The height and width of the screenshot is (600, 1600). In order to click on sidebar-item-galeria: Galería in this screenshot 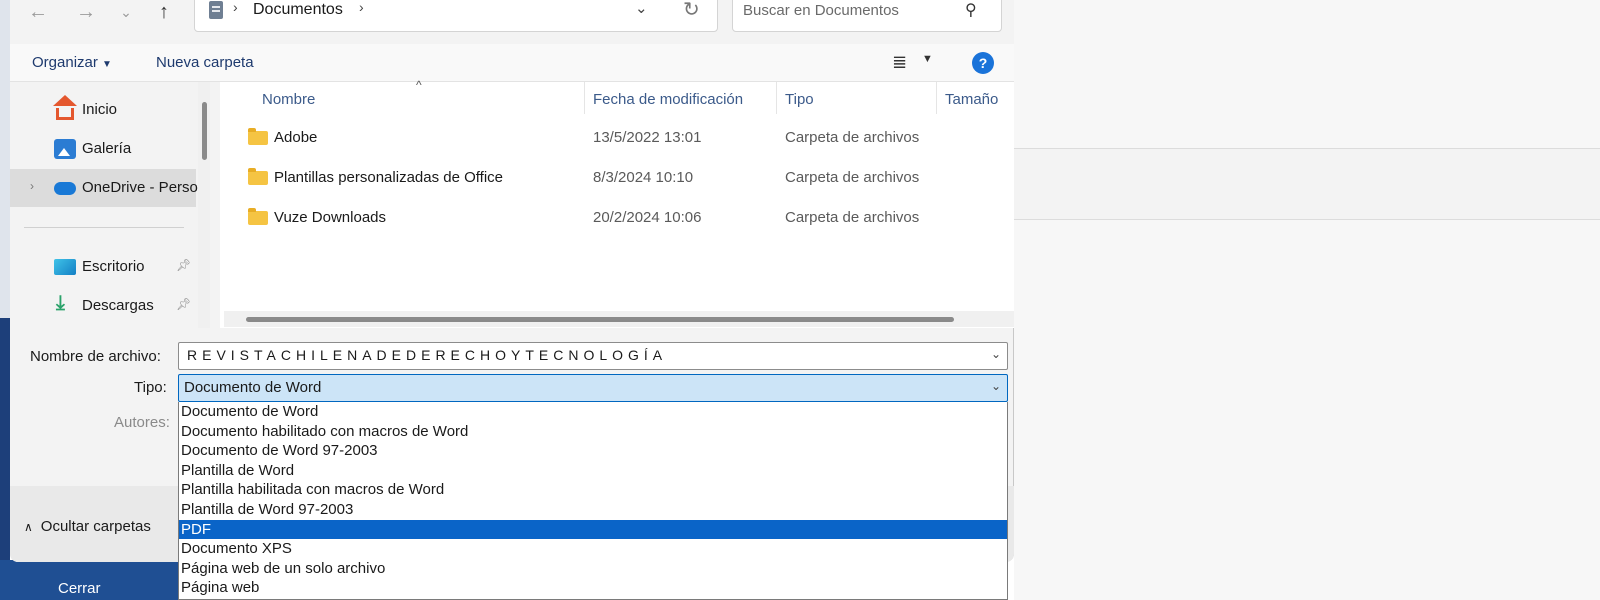, I will do `click(103, 149)`.